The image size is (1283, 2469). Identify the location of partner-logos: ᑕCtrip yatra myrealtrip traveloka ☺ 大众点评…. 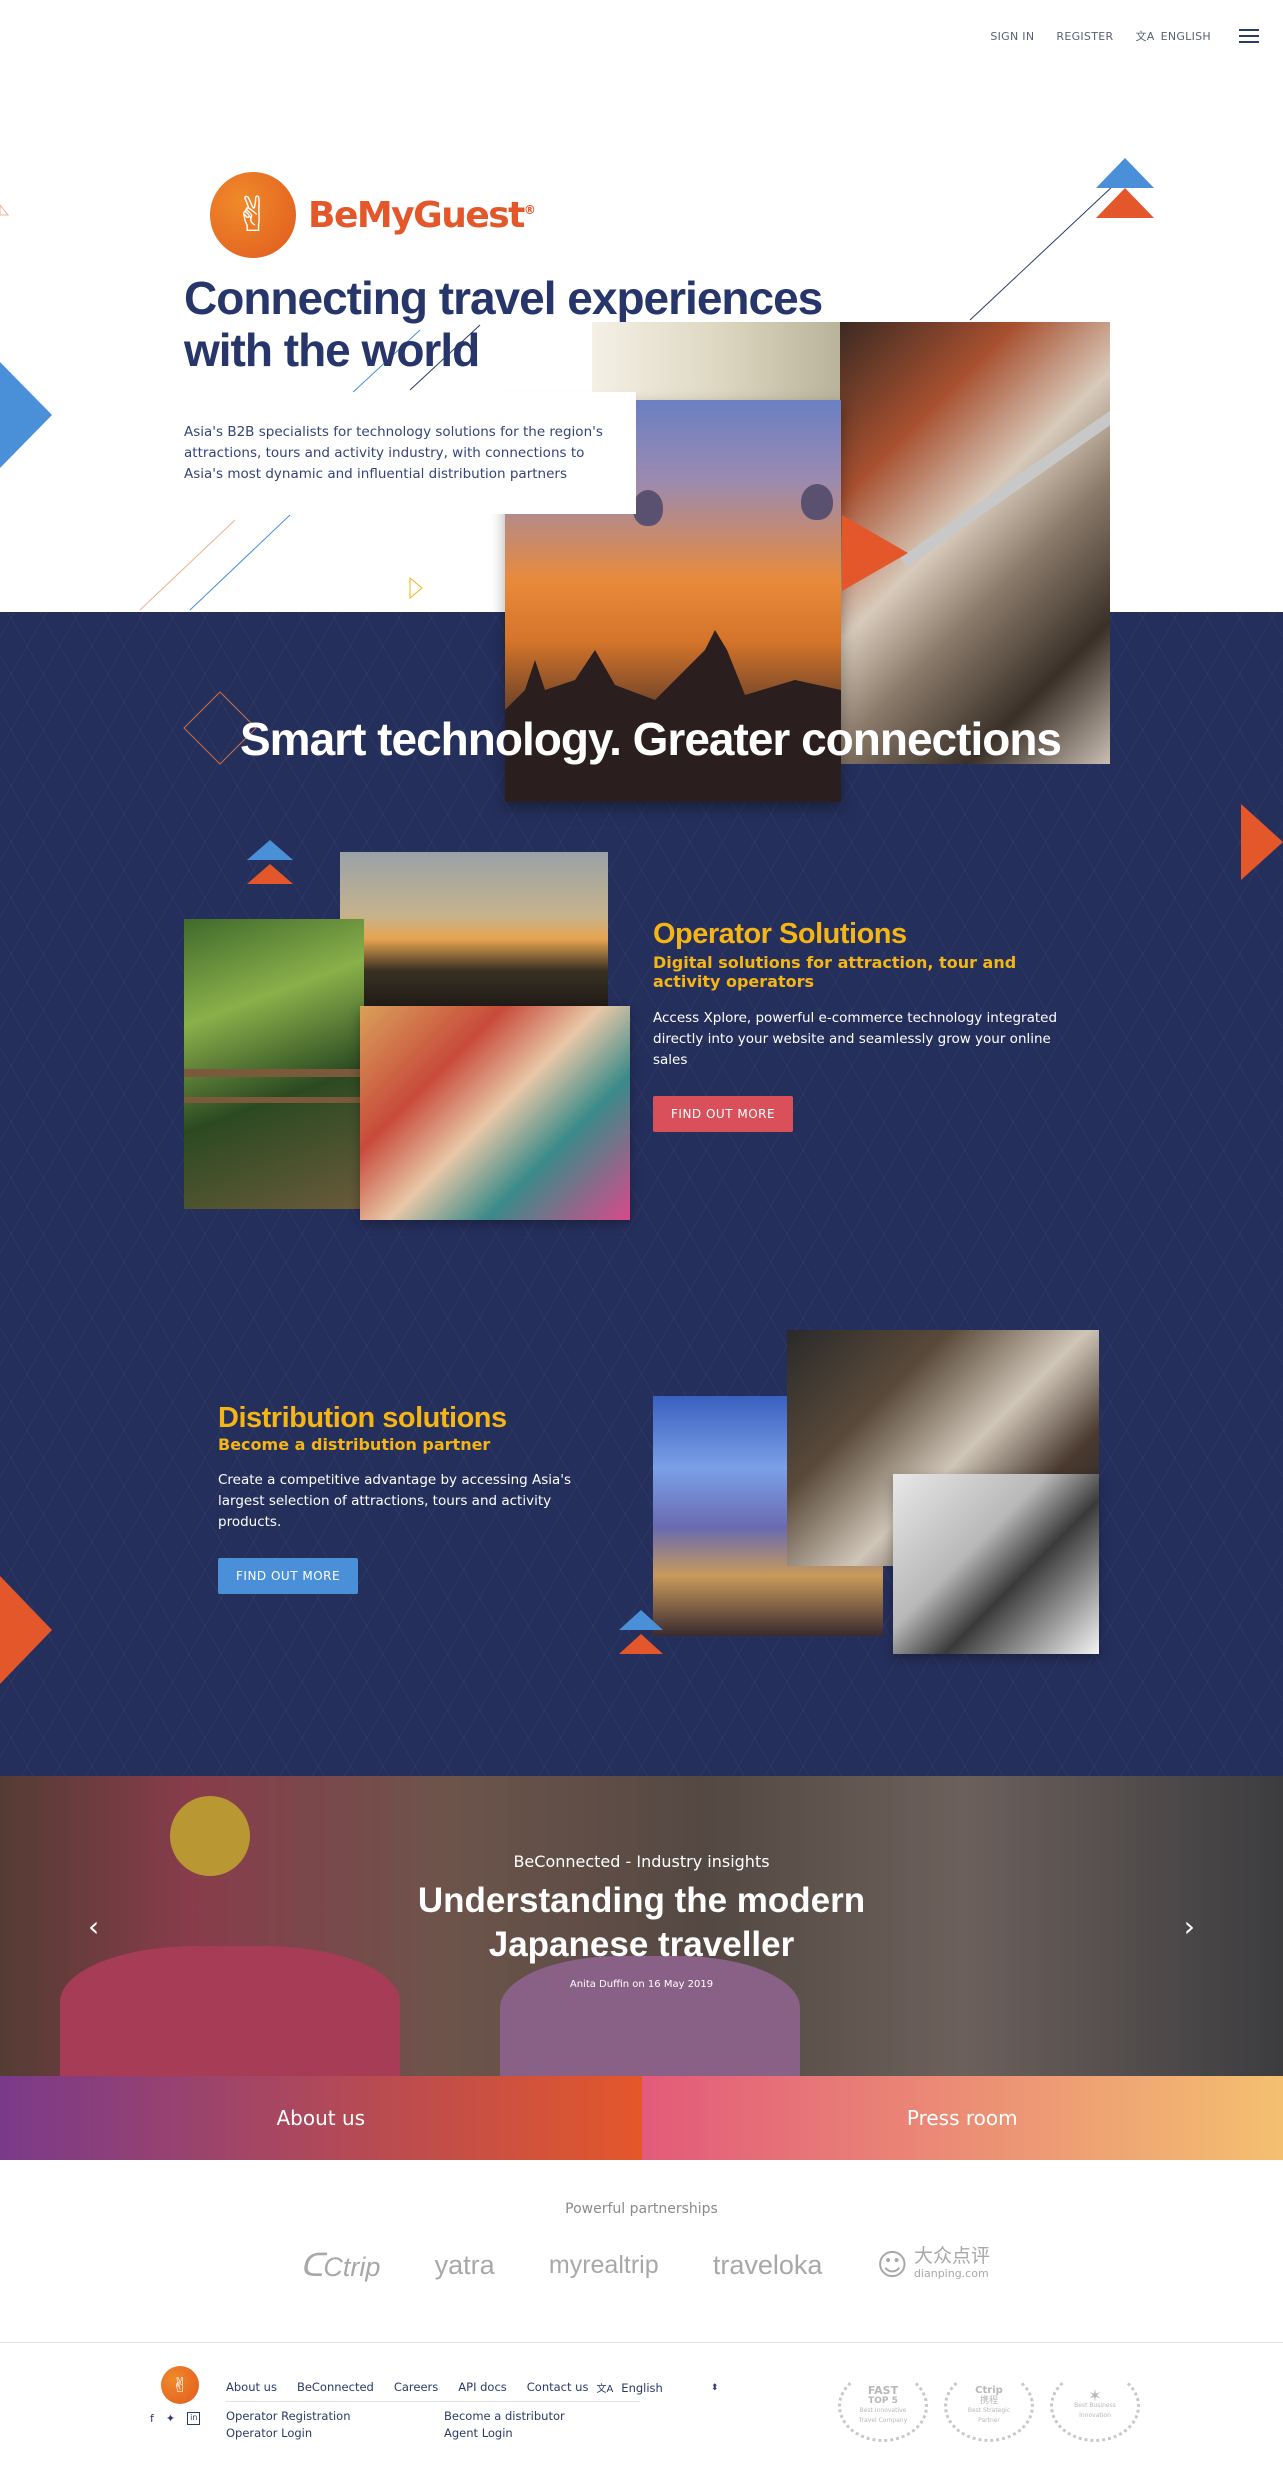
(645, 2265).